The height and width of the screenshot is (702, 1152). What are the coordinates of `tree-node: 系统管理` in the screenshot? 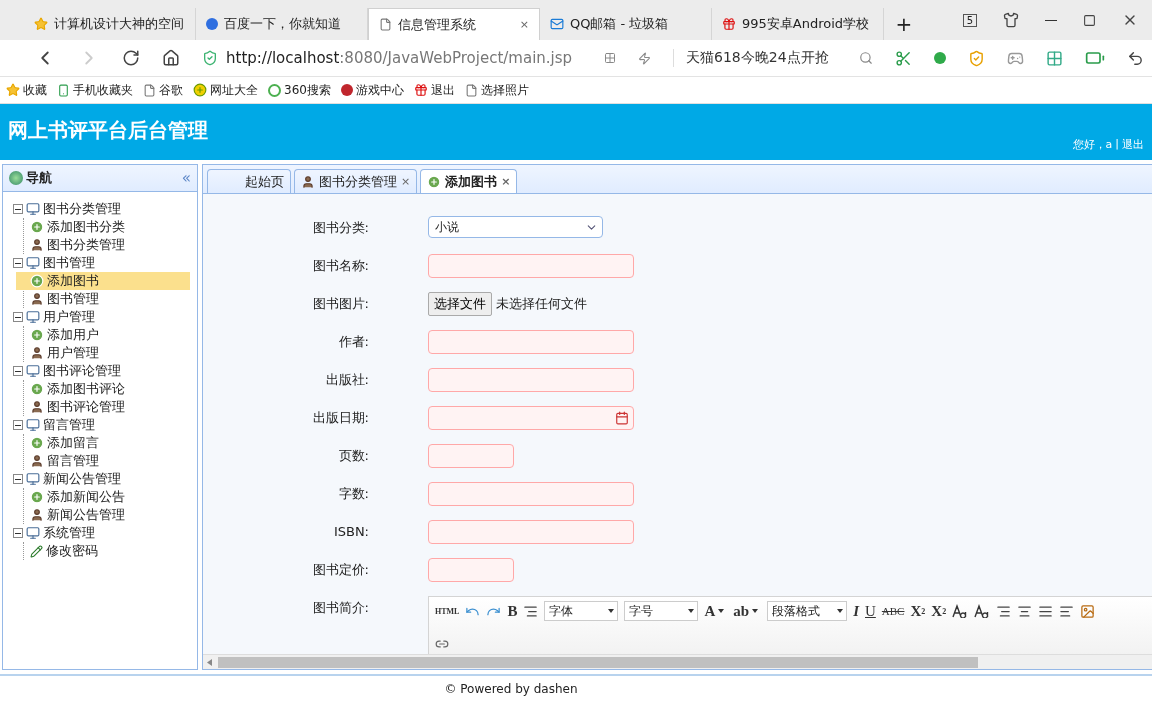 It's located at (69, 533).